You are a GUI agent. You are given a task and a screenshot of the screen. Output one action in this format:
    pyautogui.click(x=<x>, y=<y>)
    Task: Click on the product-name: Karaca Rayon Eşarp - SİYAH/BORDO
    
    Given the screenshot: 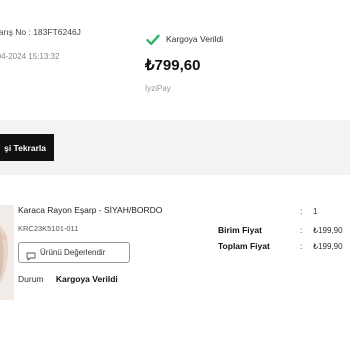 What is the action you would take?
    pyautogui.click(x=90, y=210)
    